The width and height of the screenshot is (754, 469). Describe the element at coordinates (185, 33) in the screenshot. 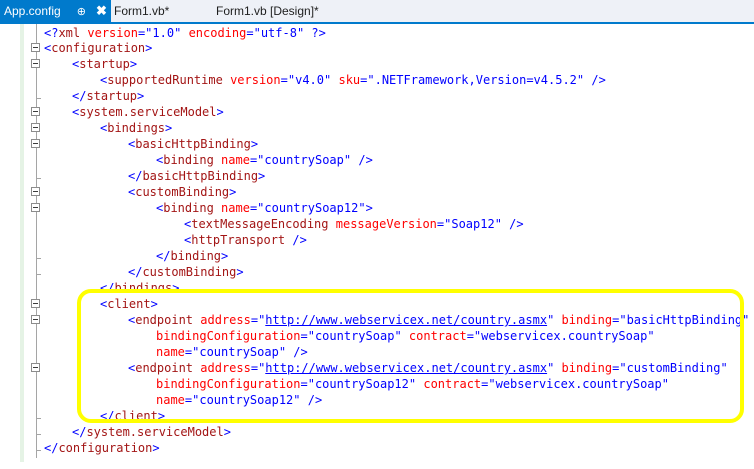

I see `code-line-1: <?xml version="1.0" encoding="utf-8" ?>` at that location.